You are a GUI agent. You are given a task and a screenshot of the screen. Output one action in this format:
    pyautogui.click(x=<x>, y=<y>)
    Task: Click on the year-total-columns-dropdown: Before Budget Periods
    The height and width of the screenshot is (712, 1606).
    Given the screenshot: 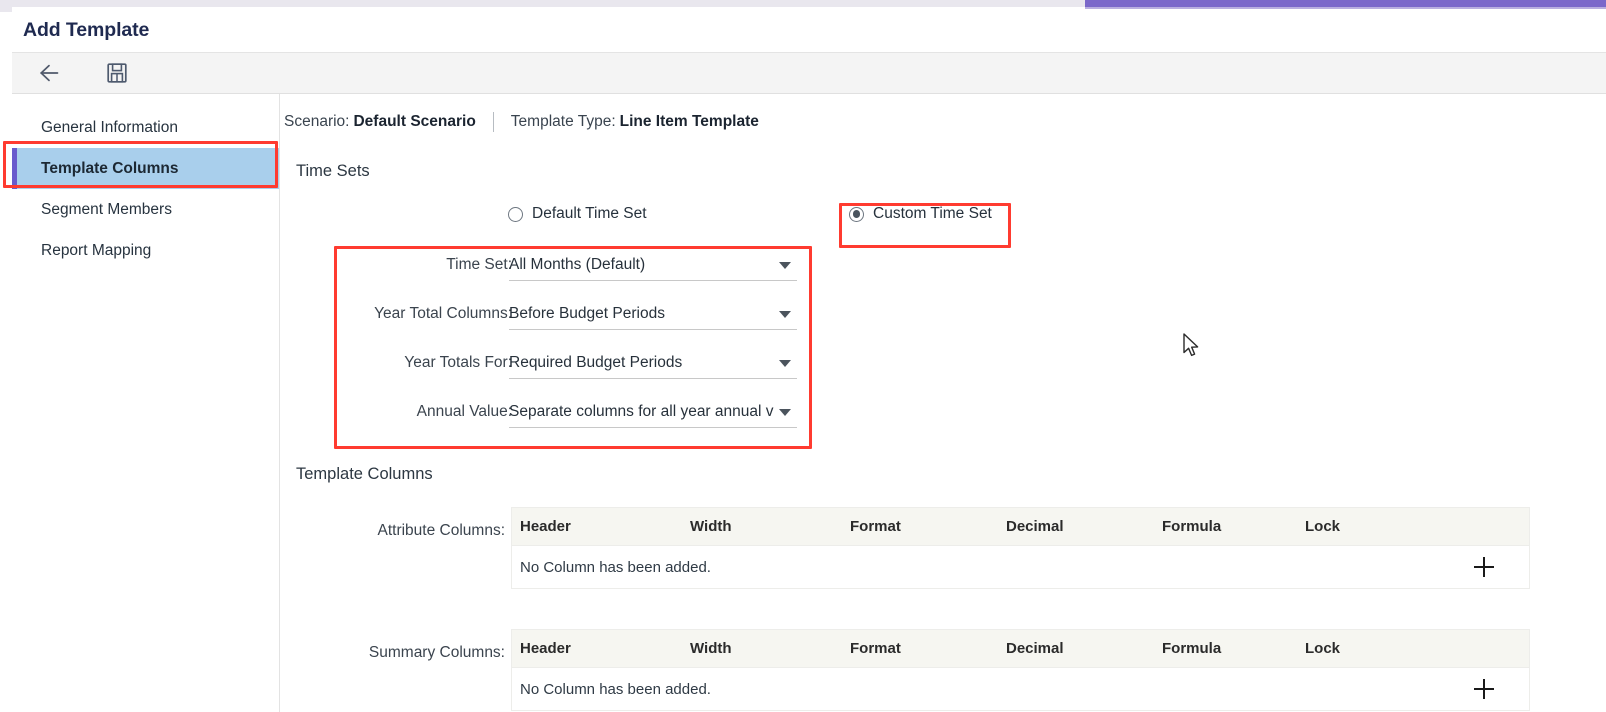 What is the action you would take?
    pyautogui.click(x=653, y=314)
    